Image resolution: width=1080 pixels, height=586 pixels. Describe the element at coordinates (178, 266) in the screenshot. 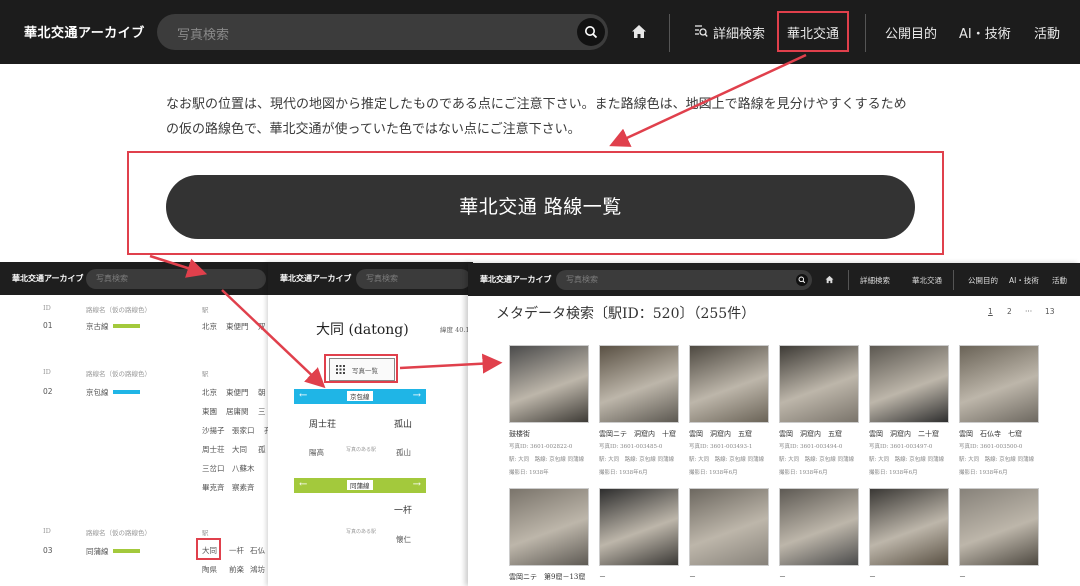

I see `arrow-button-to-station` at that location.